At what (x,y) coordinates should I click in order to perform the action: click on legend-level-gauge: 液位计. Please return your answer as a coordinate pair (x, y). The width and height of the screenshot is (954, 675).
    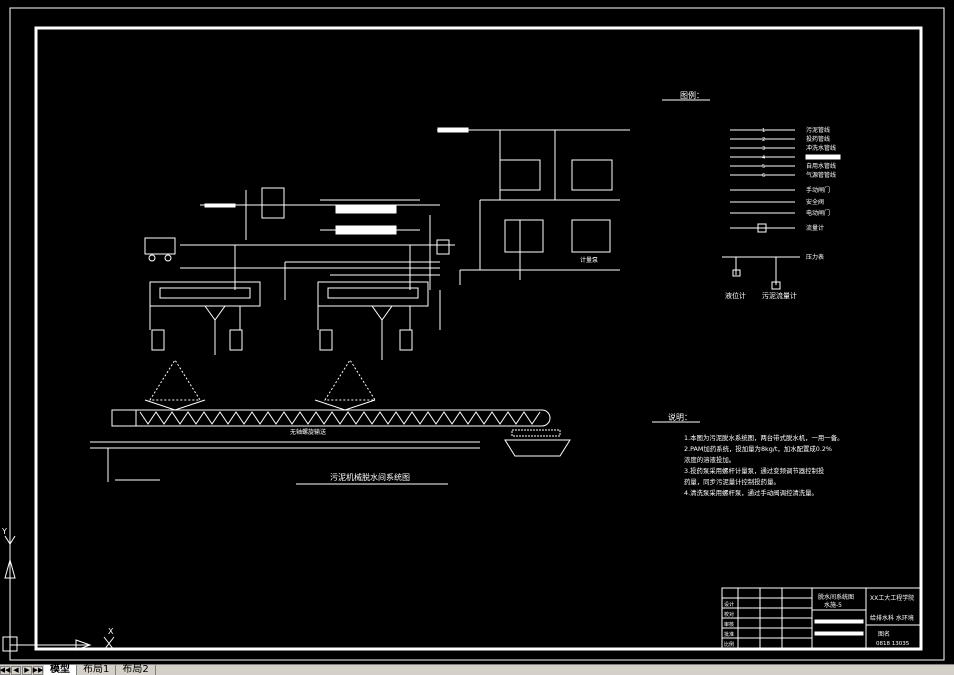
    Looking at the image, I should click on (735, 295).